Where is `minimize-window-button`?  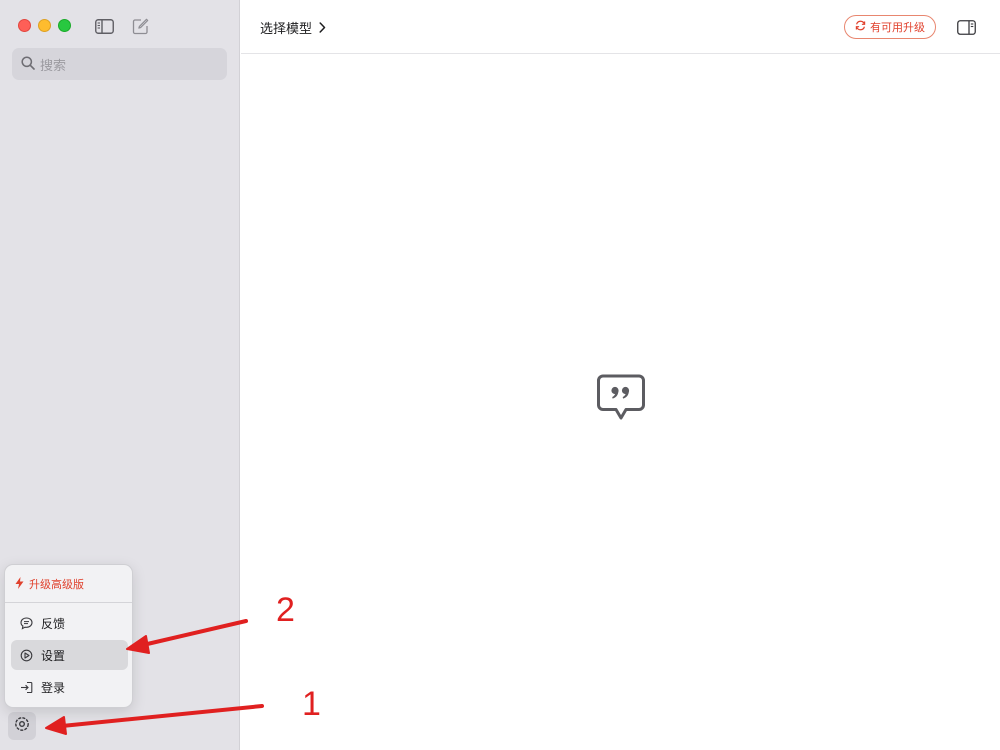
minimize-window-button is located at coordinates (44, 25).